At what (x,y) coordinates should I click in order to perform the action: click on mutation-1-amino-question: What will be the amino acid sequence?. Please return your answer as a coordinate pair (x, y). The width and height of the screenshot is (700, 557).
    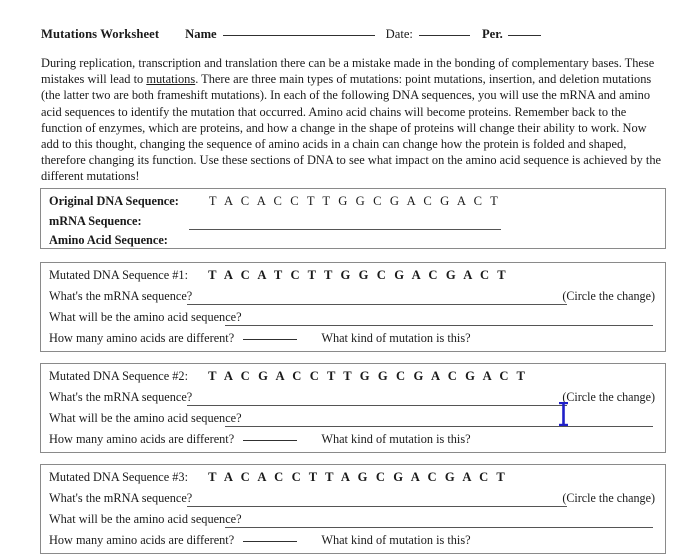
    Looking at the image, I should click on (145, 317).